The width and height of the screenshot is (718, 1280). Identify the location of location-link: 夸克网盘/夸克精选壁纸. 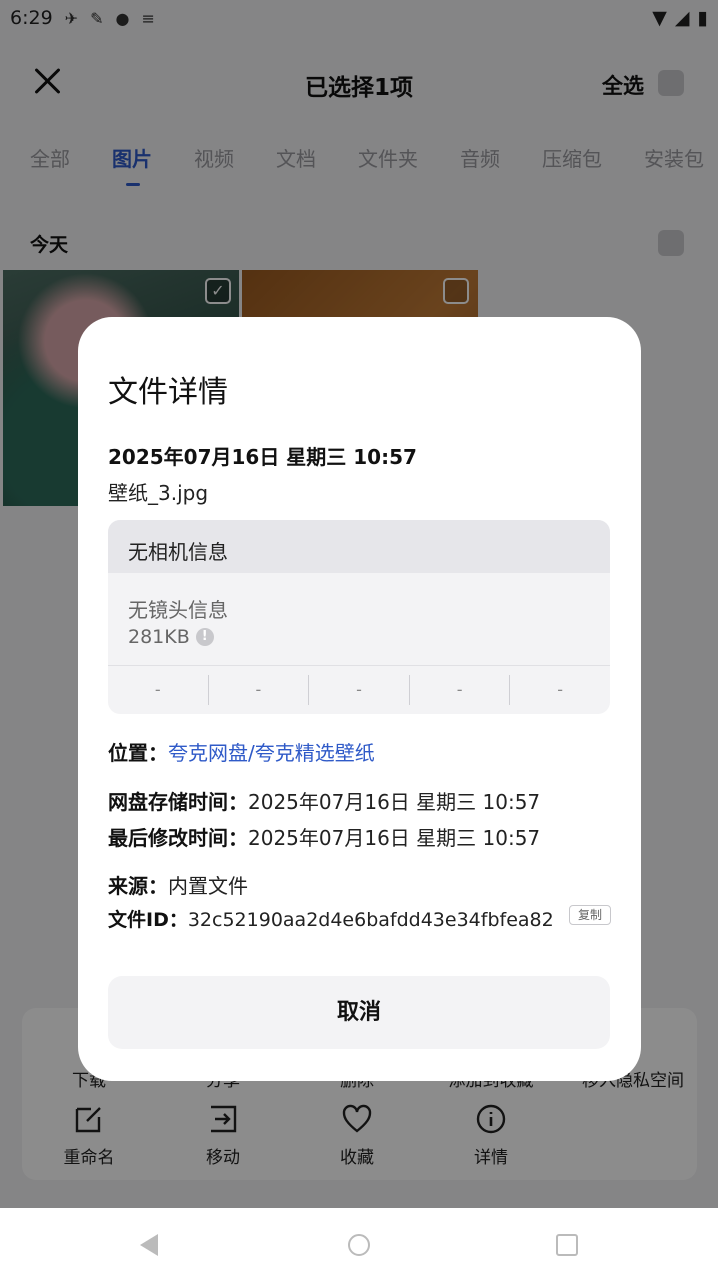
(271, 753).